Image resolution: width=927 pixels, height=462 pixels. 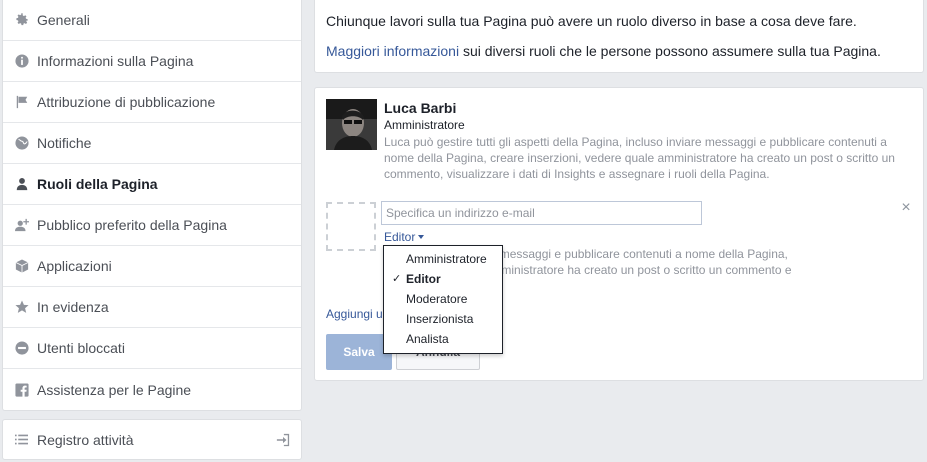 What do you see at coordinates (392, 51) in the screenshot?
I see `learn-more-link: Maggiori informazioni` at bounding box center [392, 51].